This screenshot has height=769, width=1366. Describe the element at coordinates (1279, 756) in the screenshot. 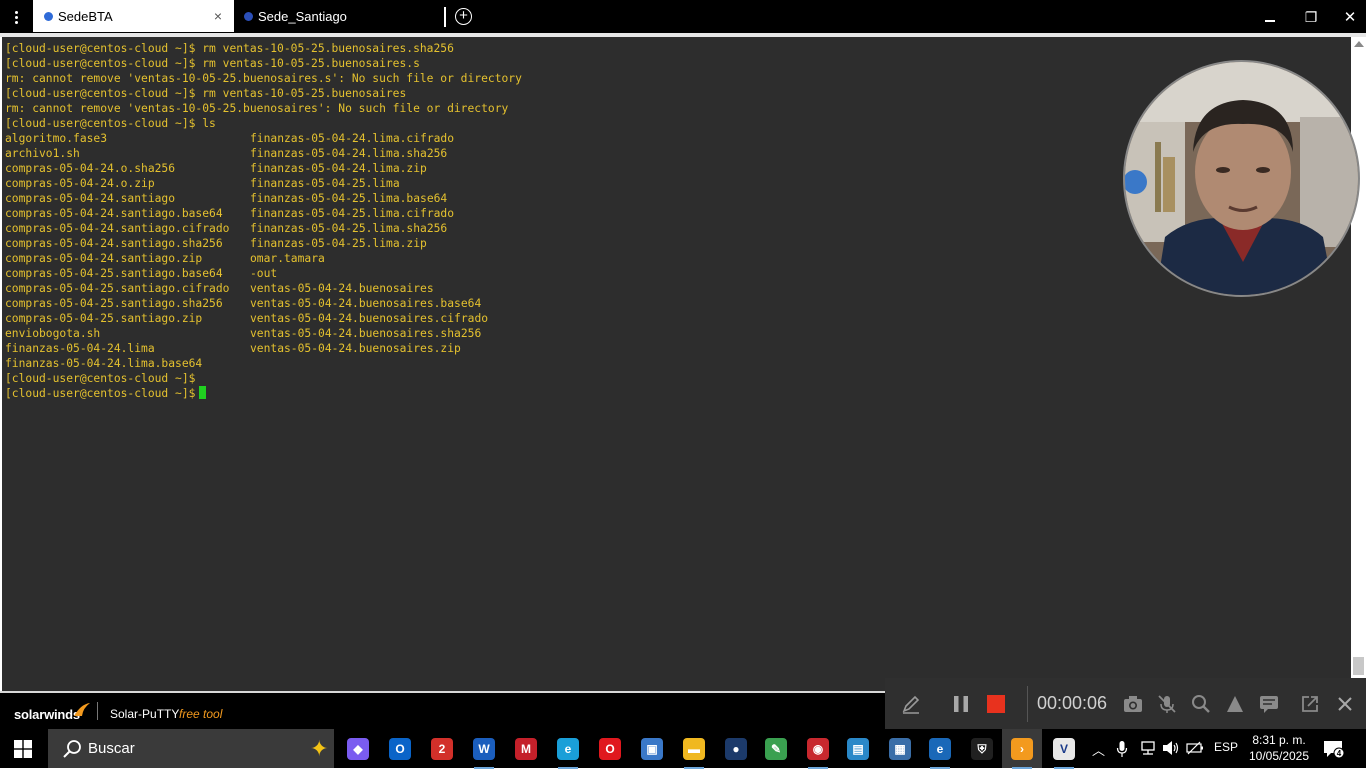

I see `clock-date: 10/05/2025` at that location.